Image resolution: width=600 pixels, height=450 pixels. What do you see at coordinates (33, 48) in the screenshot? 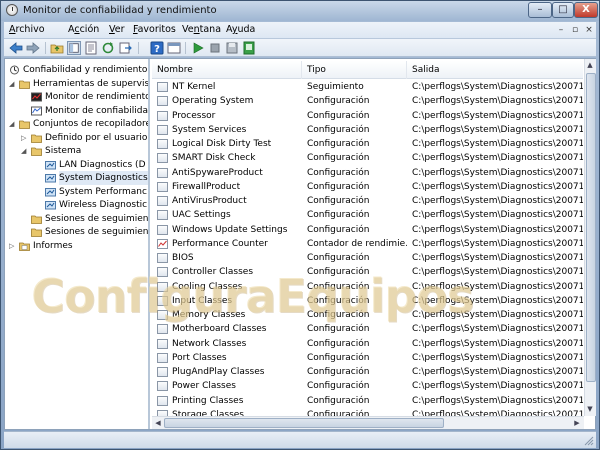
I see `forward-arrow-icon` at bounding box center [33, 48].